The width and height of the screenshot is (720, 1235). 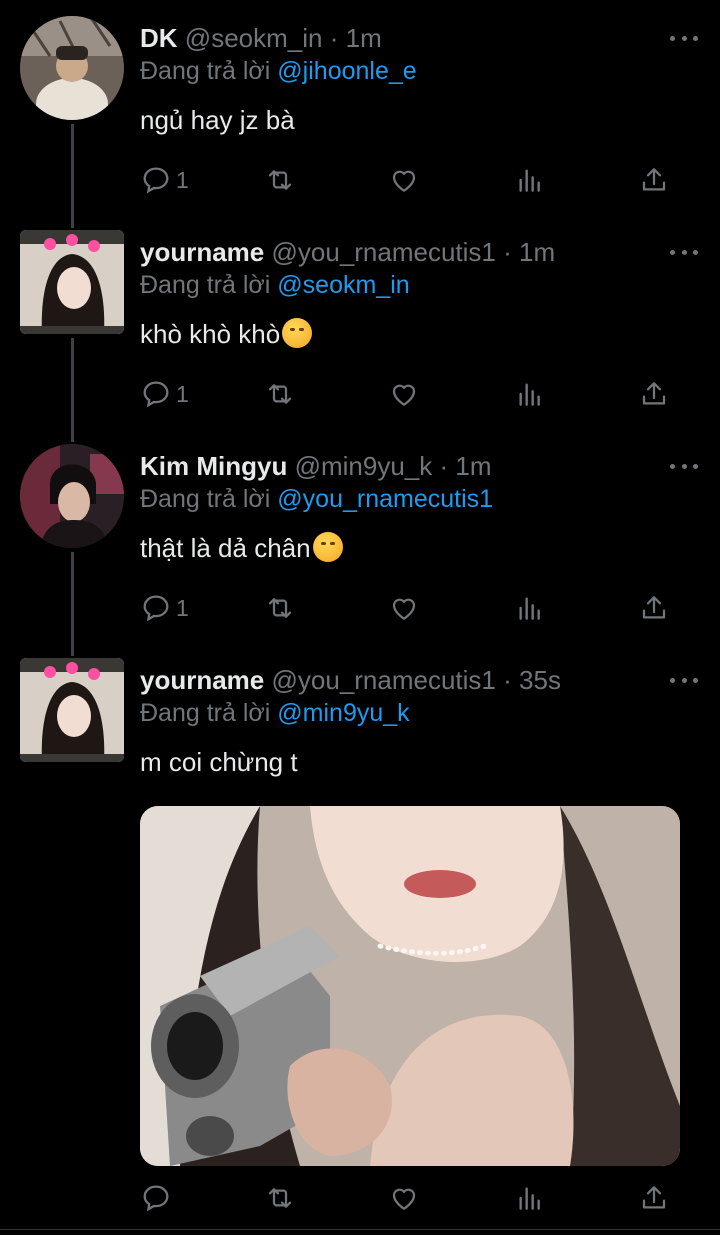 What do you see at coordinates (385, 499) in the screenshot?
I see `reply-mention-link: @you_rnamecutis1` at bounding box center [385, 499].